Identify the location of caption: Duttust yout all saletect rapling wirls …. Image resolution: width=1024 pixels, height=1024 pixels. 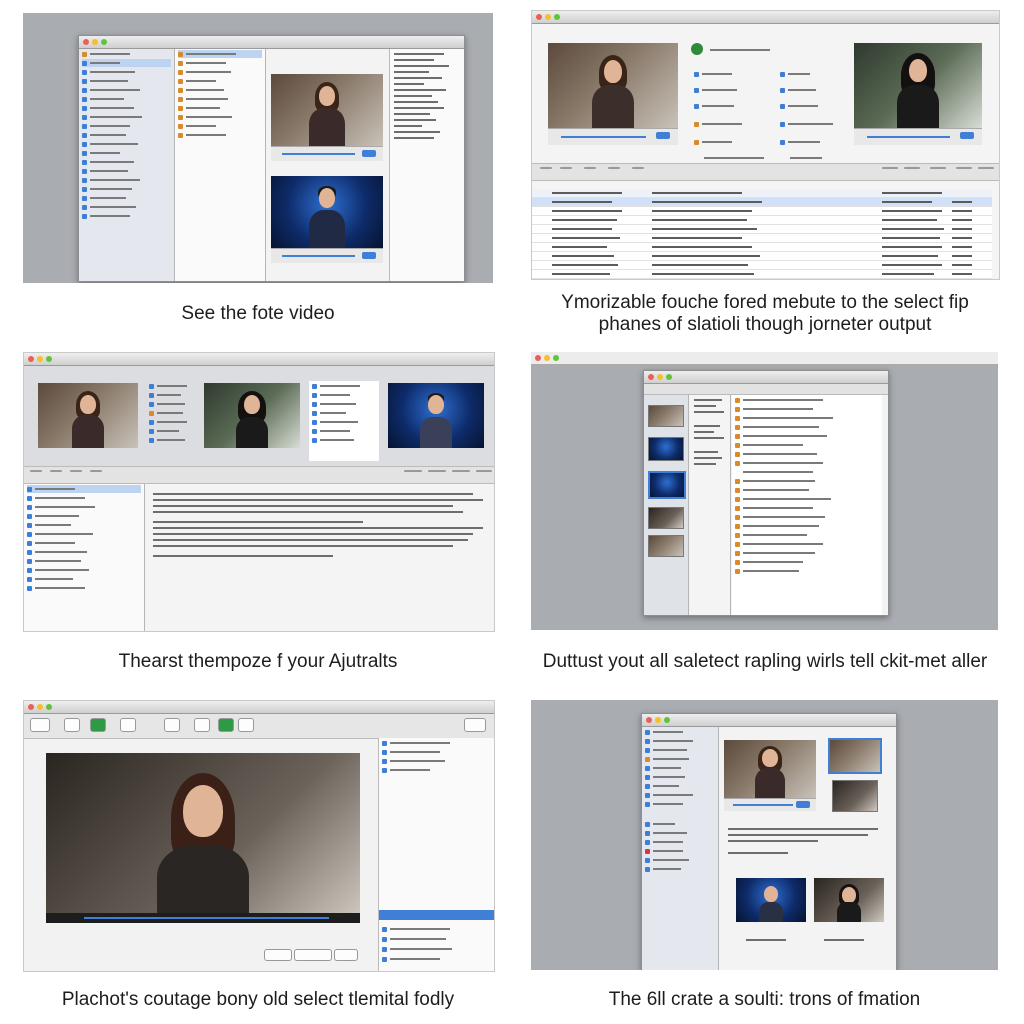
(765, 661).